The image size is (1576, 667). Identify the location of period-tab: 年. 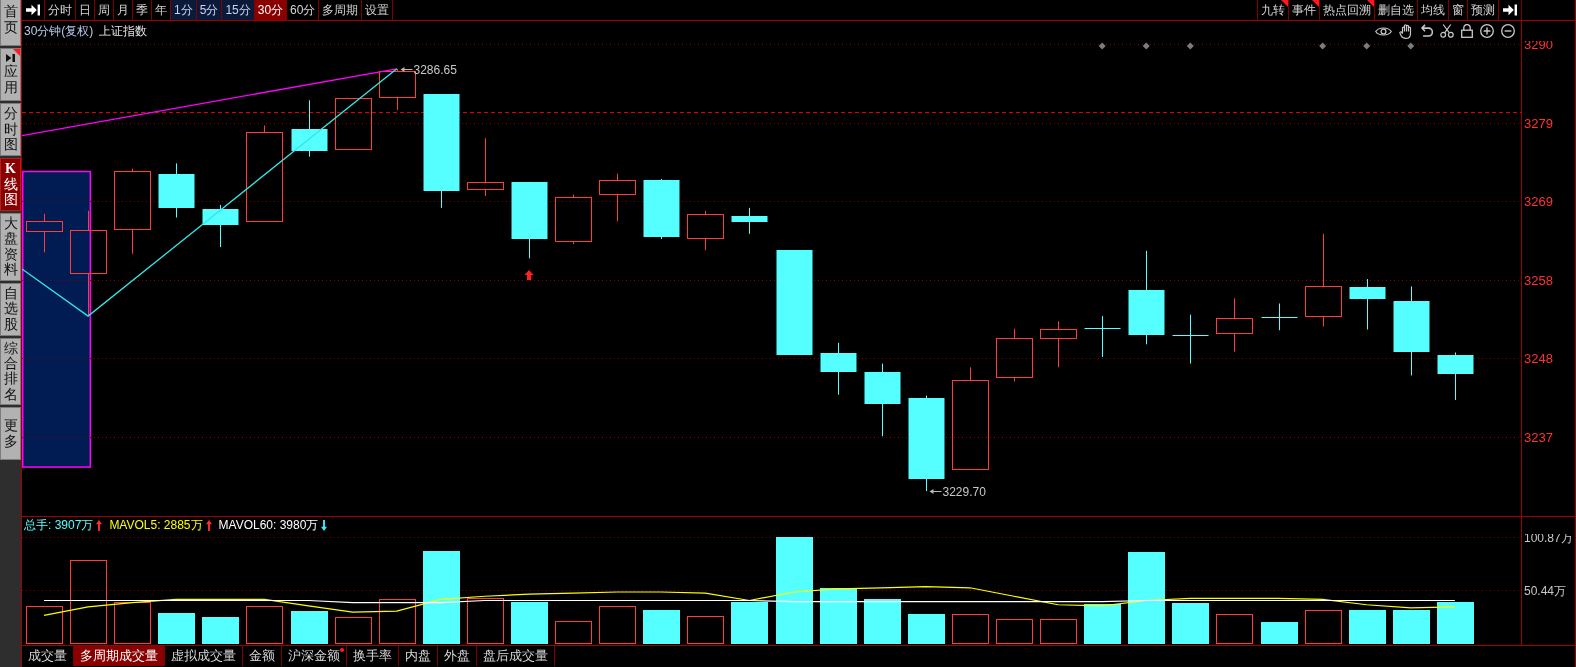
(161, 10).